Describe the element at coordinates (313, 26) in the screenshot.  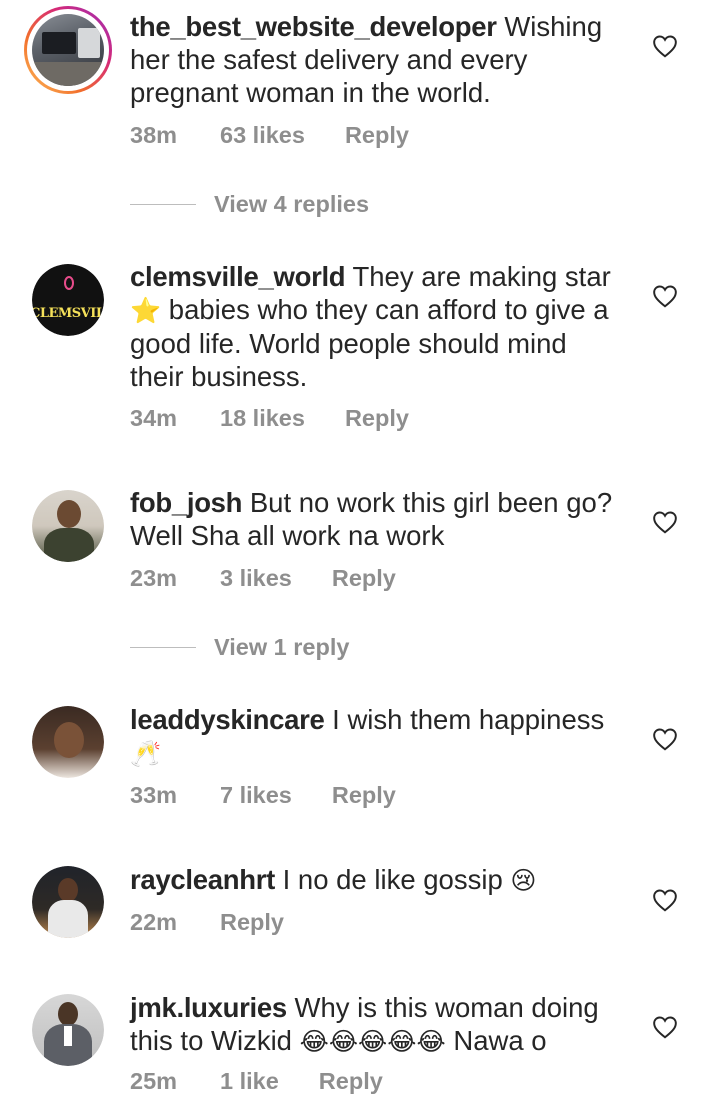
I see `comment-username: the_best_website_developer` at that location.